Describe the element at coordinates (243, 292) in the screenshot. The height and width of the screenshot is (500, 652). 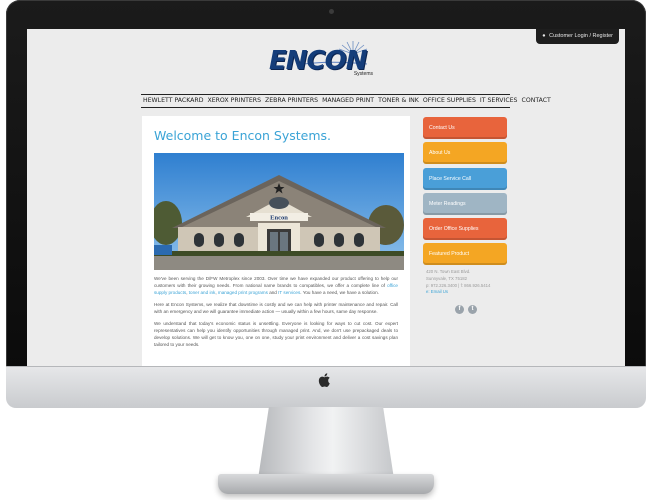
I see `managed-print-link: managed print programs` at that location.